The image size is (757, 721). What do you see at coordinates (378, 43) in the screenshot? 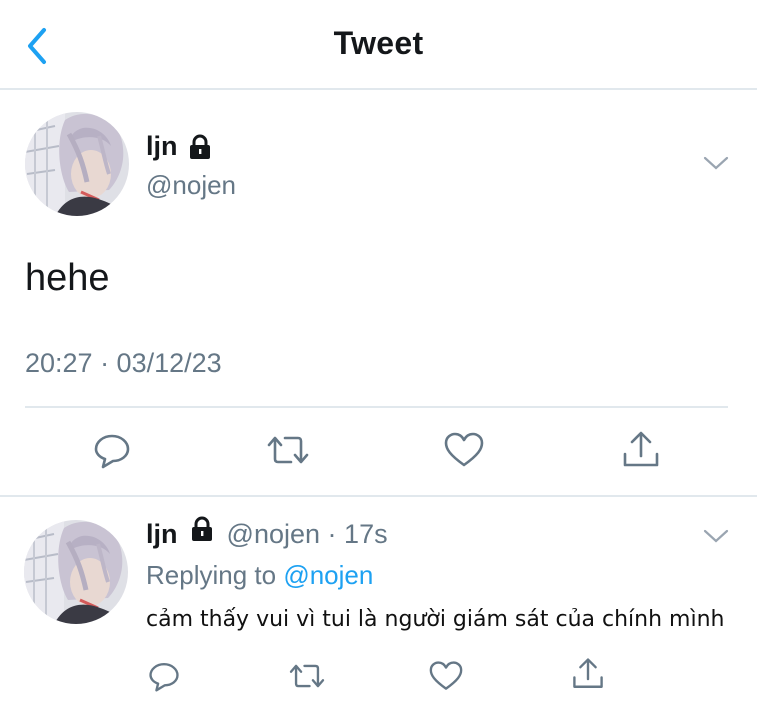
I see `page-title: Tweet` at bounding box center [378, 43].